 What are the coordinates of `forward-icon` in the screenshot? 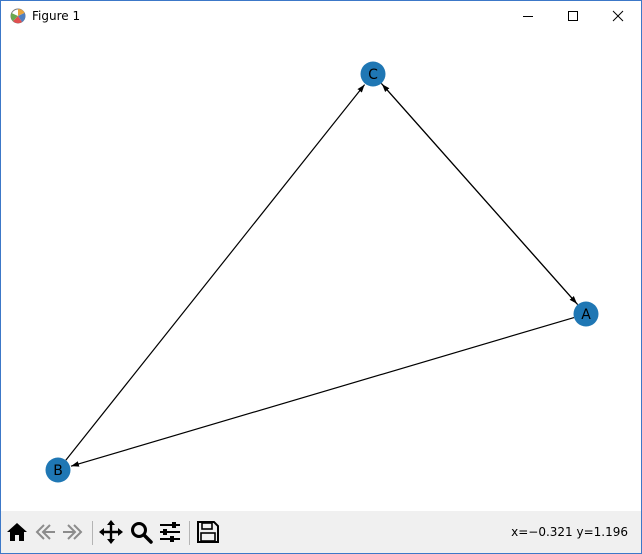 It's located at (73, 532).